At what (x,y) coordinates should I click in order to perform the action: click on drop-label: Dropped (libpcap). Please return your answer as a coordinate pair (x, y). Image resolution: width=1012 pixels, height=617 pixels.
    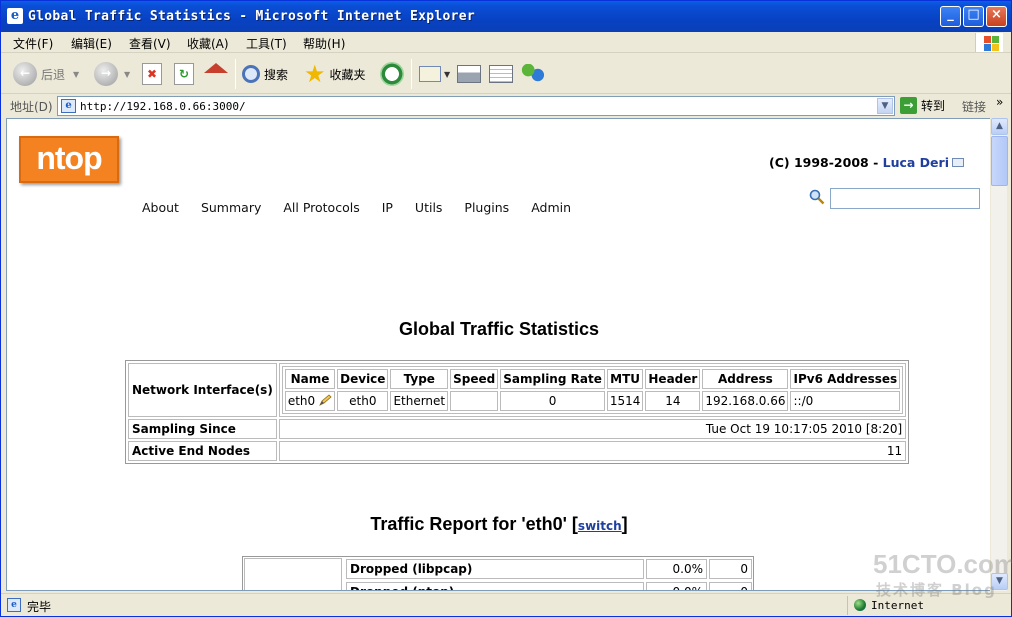
    Looking at the image, I should click on (495, 569).